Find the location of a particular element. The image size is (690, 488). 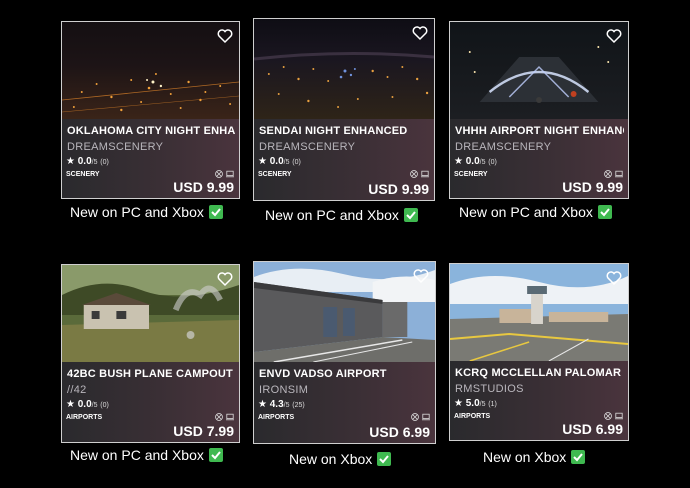

product-title: VHHH AIRPORT NIGHT ENHANCED is located at coordinates (539, 131).